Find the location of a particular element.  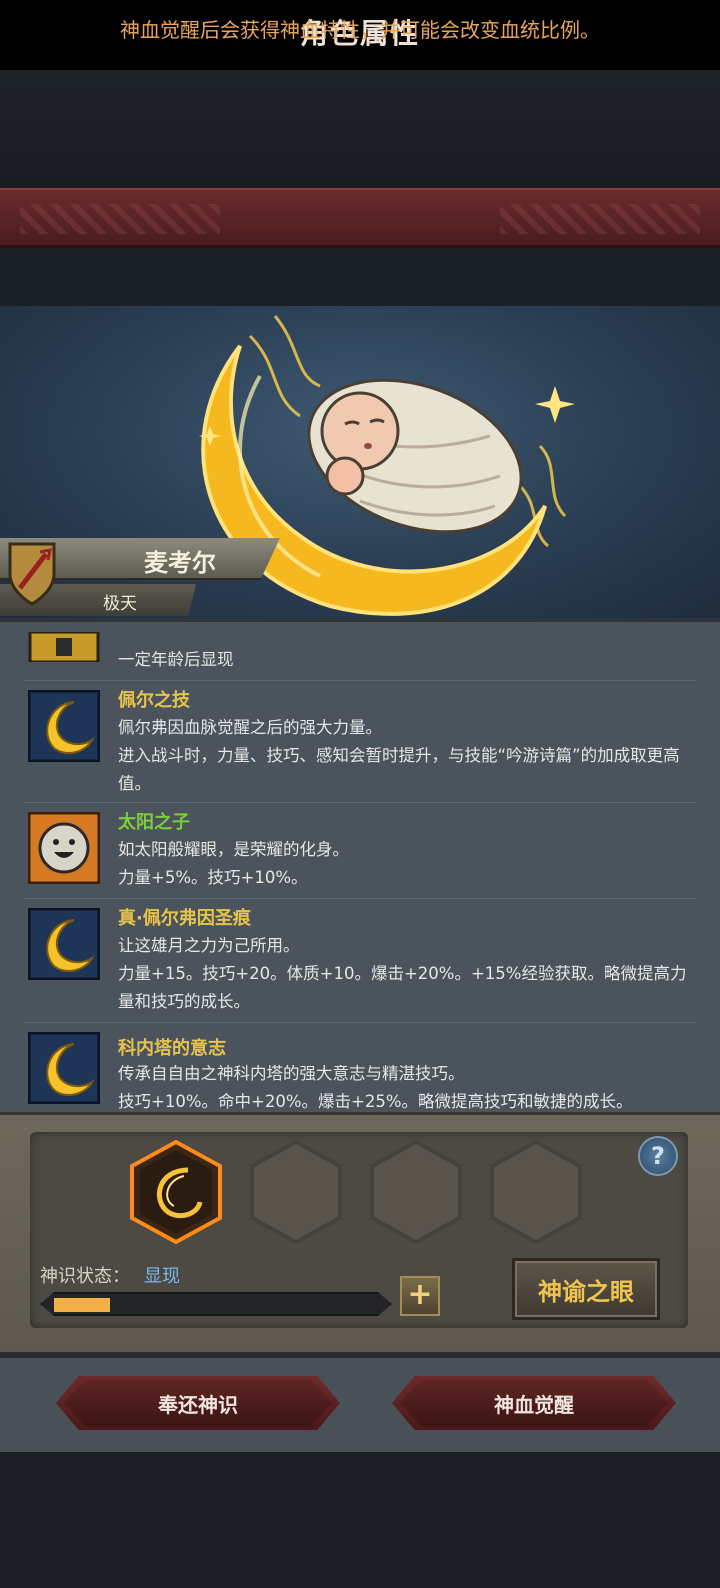

awakening-slot-active is located at coordinates (176, 1192).